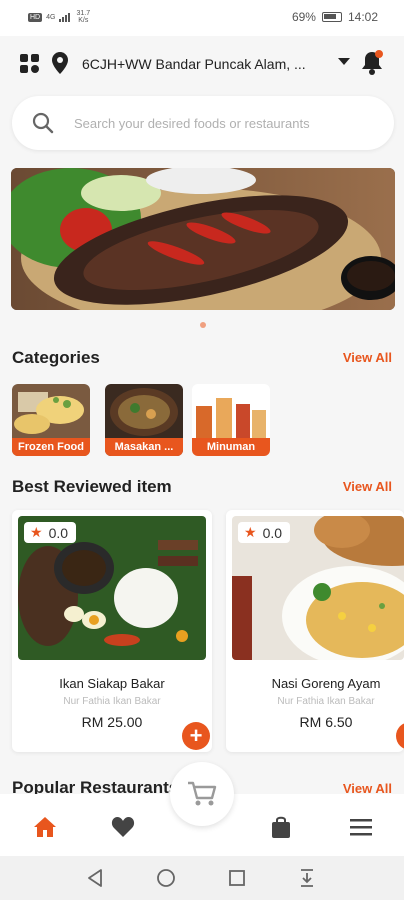 Image resolution: width=404 pixels, height=900 pixels. What do you see at coordinates (372, 63) in the screenshot?
I see `bell-icon` at bounding box center [372, 63].